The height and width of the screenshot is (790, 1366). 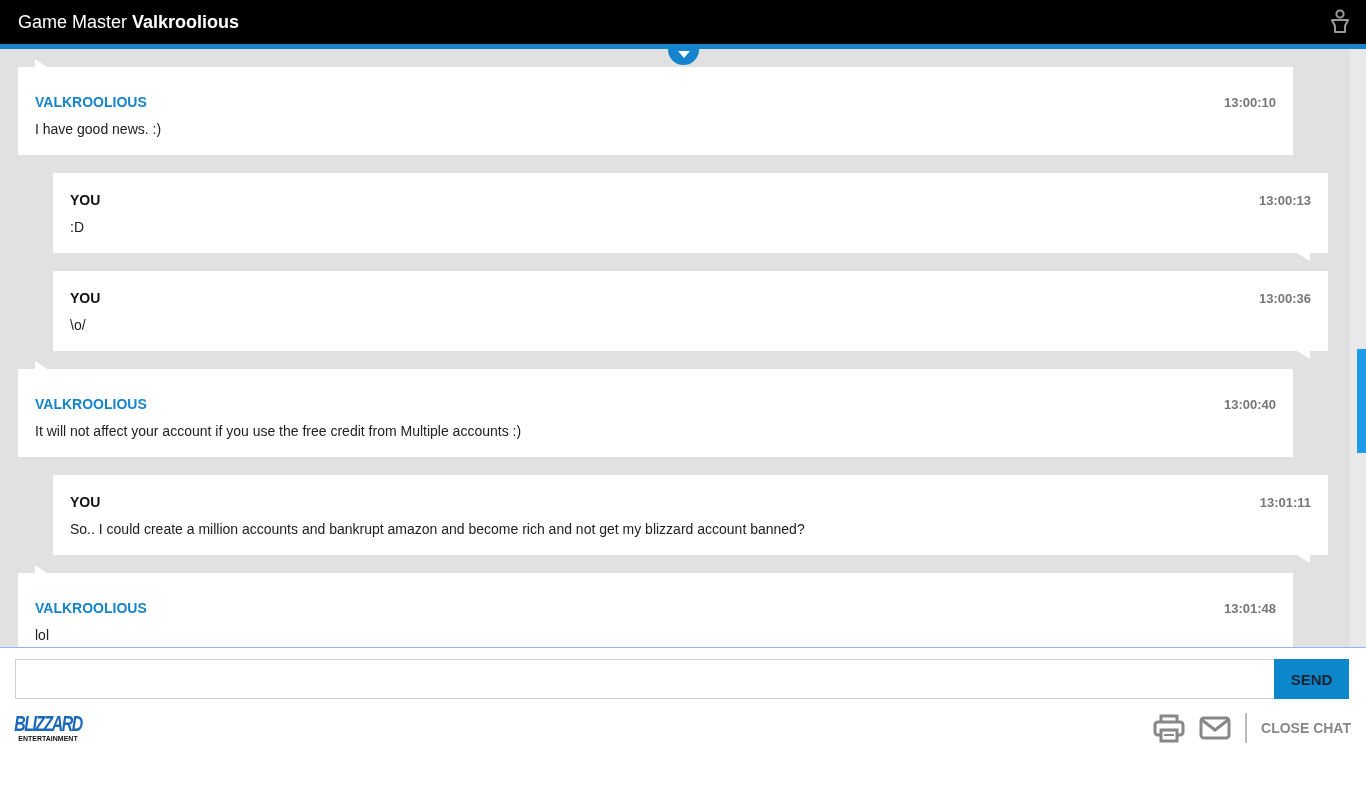 I want to click on caret-icon, so click(x=683, y=55).